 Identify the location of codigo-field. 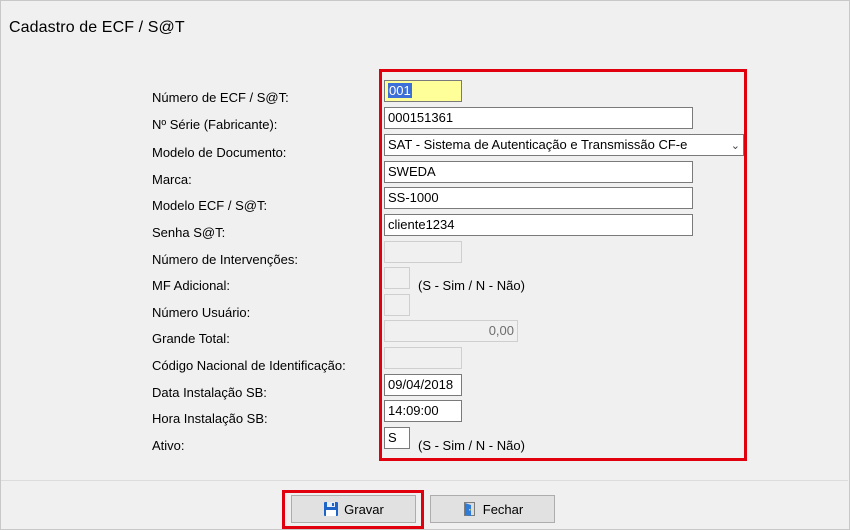
(423, 358).